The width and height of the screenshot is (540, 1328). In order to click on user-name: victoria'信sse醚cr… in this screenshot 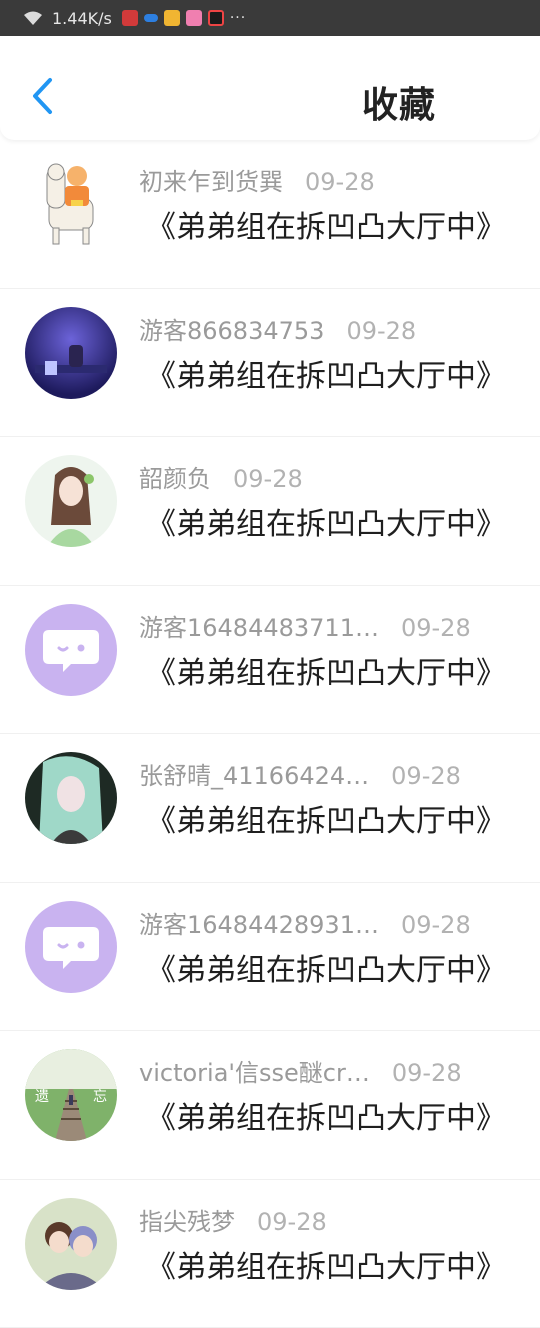, I will do `click(254, 1070)`.